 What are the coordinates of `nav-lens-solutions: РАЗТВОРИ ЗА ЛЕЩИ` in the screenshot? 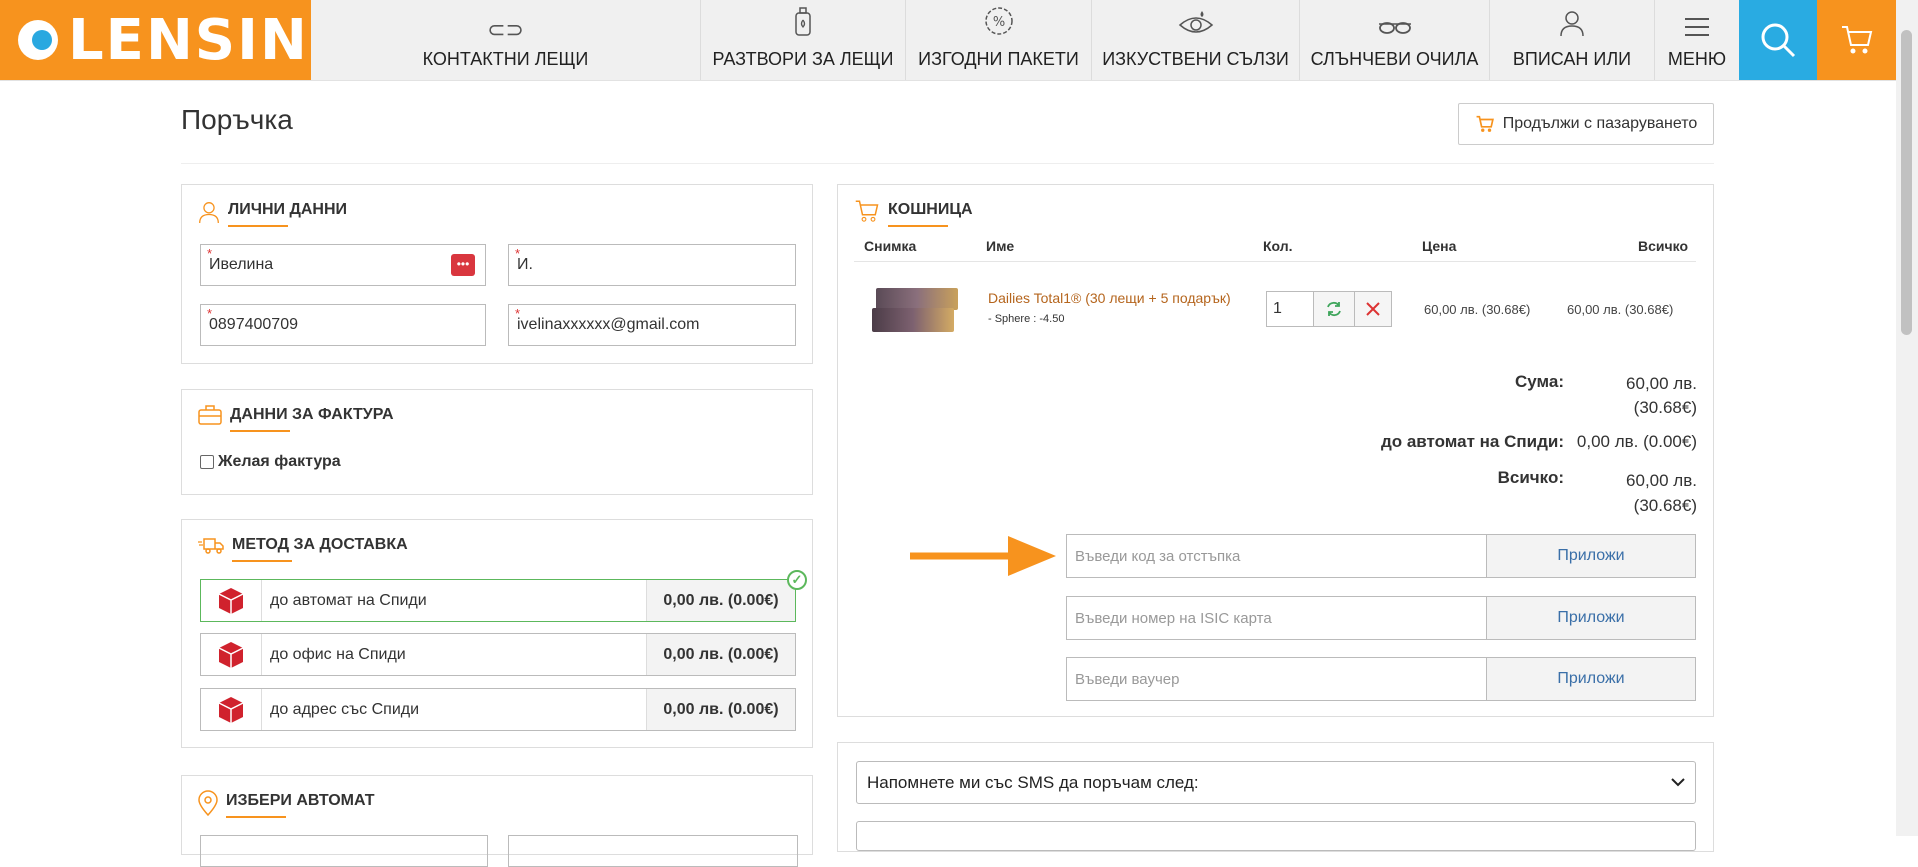 It's located at (803, 40).